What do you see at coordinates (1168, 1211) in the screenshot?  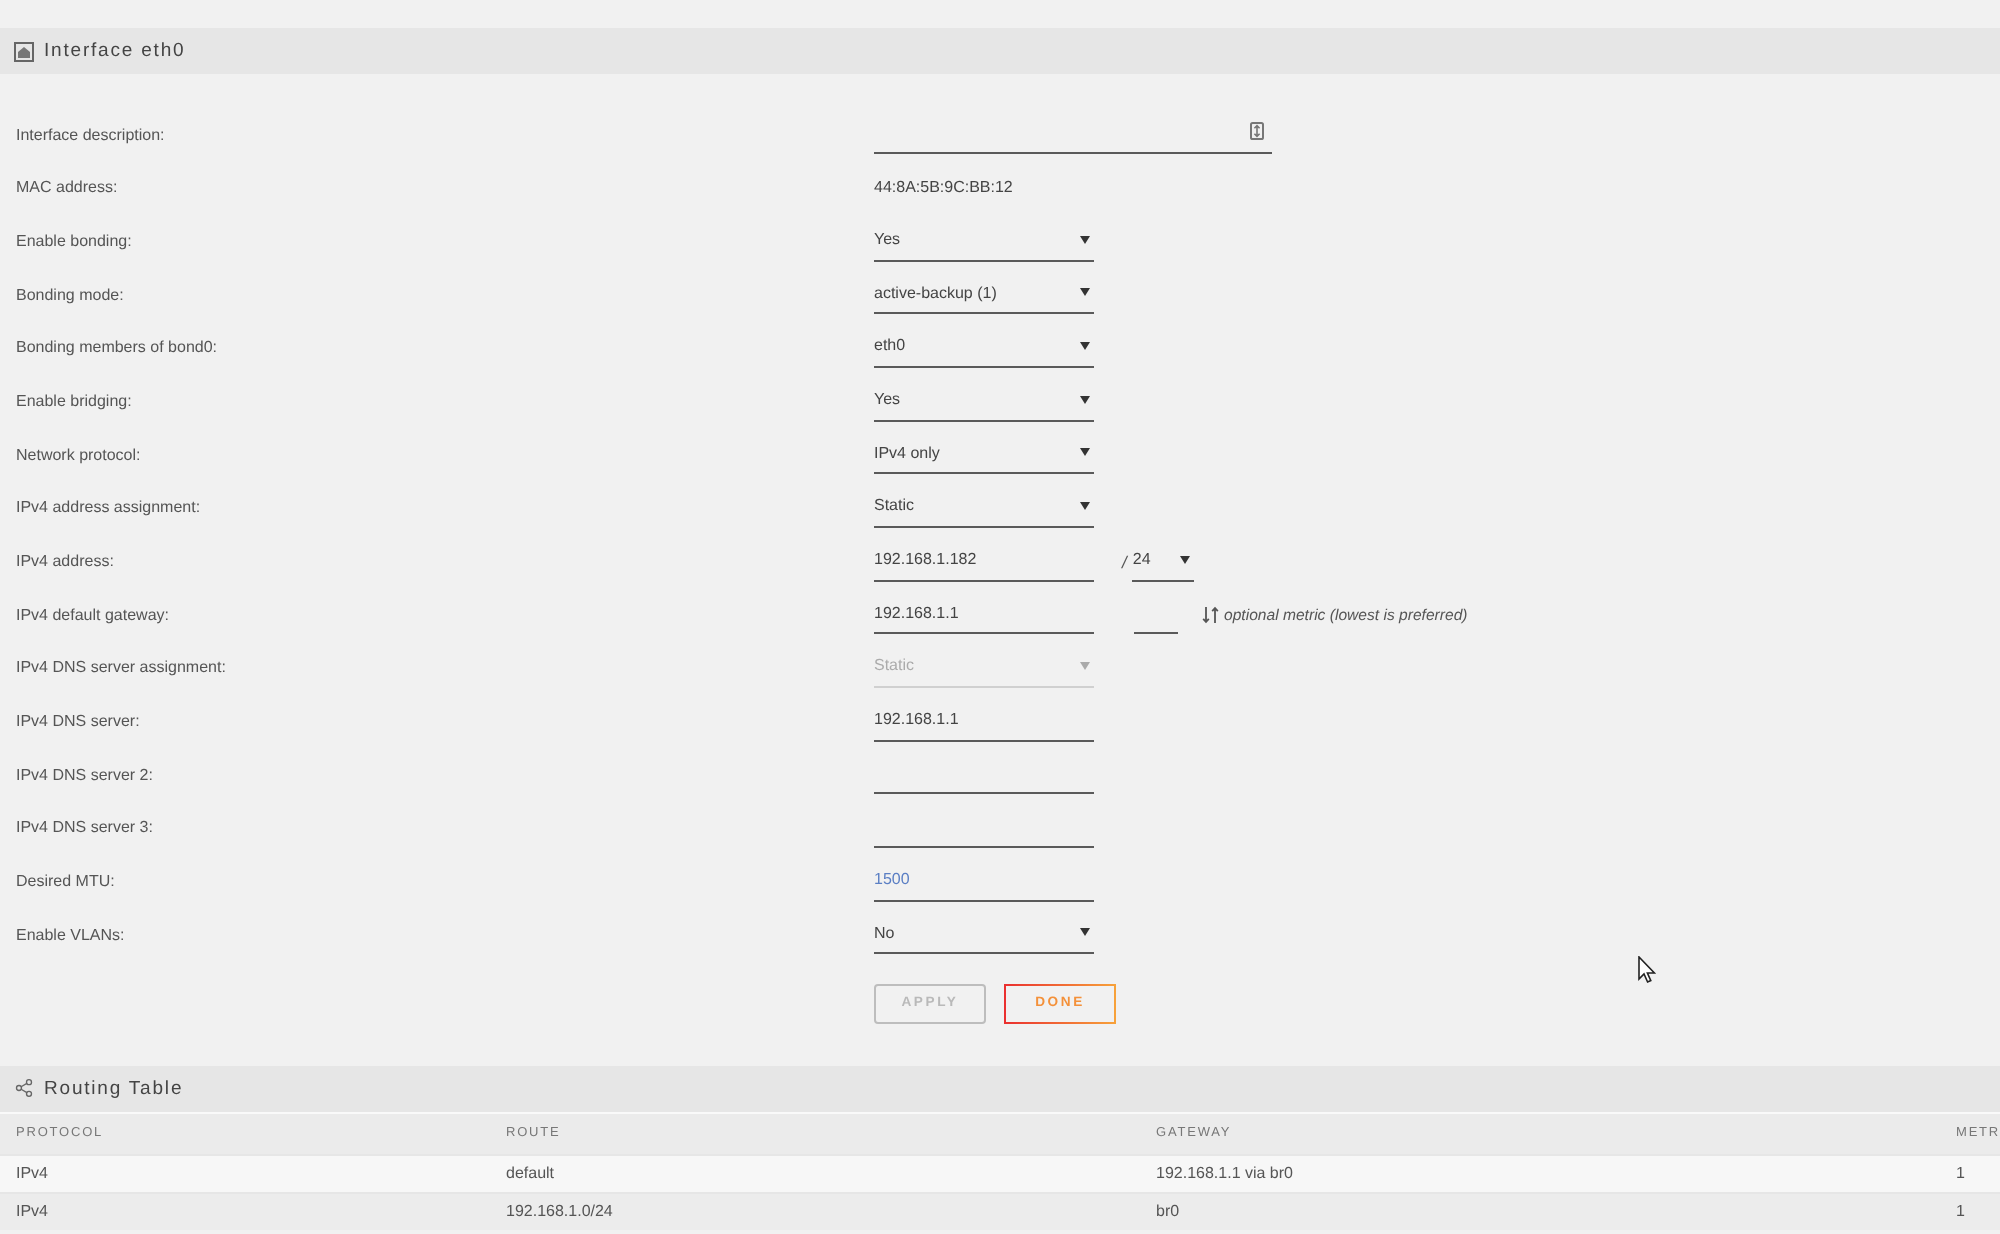 I see `table-cell: br0` at bounding box center [1168, 1211].